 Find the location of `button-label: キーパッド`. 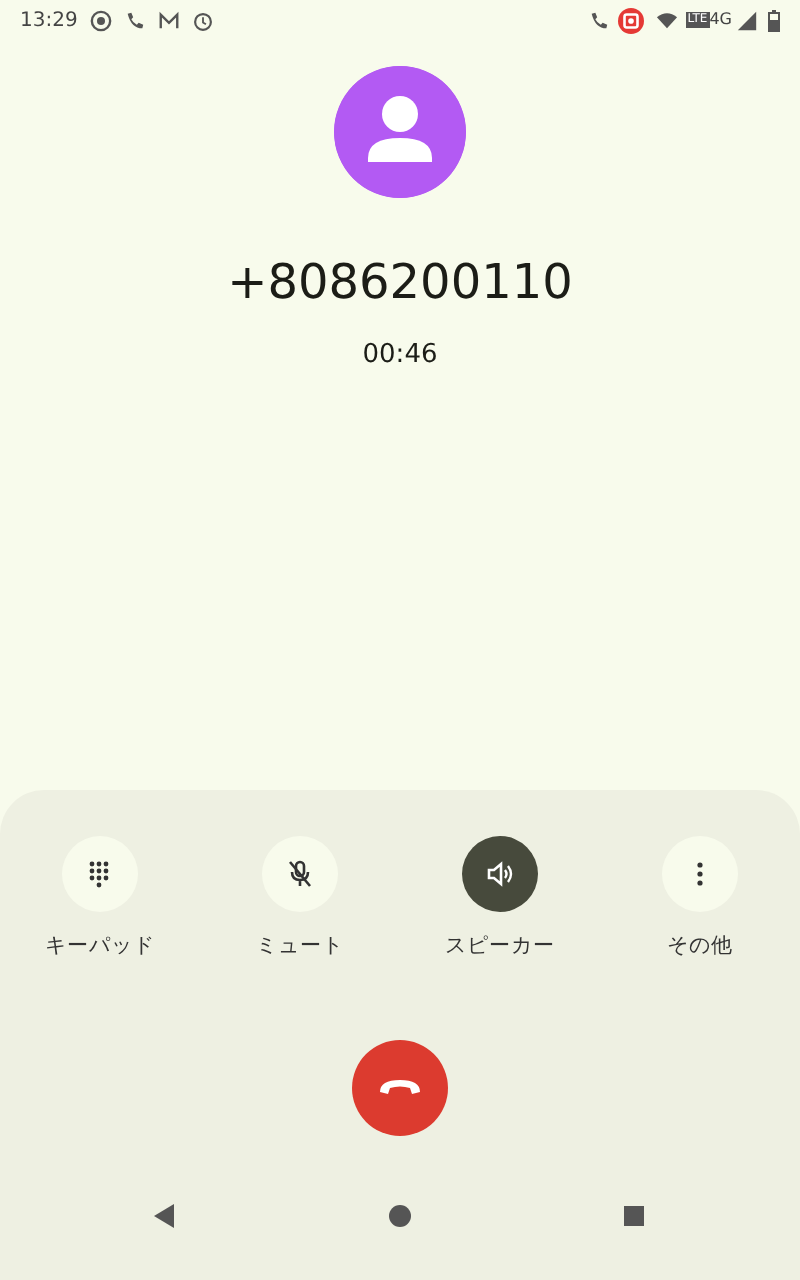

button-label: キーパッド is located at coordinates (100, 947).